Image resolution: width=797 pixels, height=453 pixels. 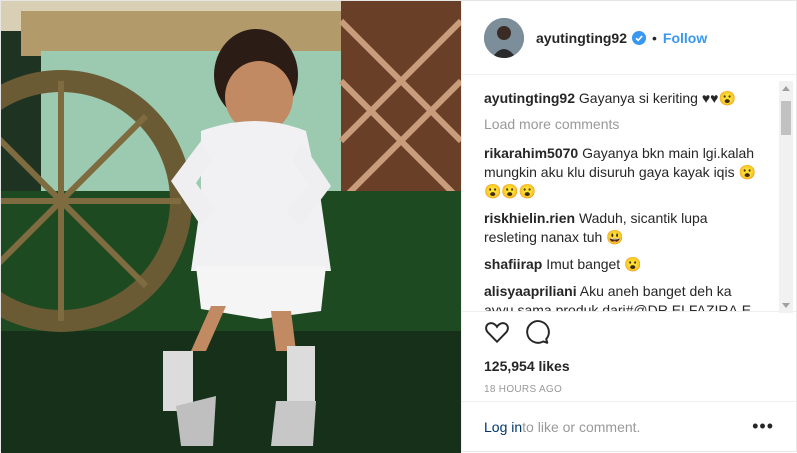 What do you see at coordinates (786, 118) in the screenshot?
I see `scroll-thumb` at bounding box center [786, 118].